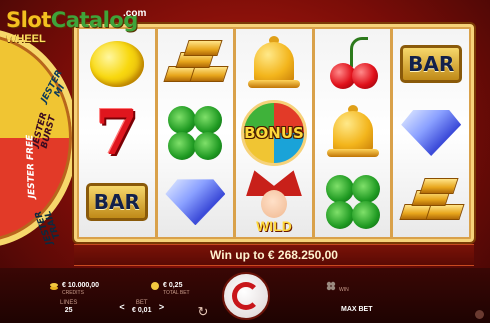 This screenshot has height=323, width=490. Describe the element at coordinates (479, 314) in the screenshot. I see `sound-toggle-icon` at that location.